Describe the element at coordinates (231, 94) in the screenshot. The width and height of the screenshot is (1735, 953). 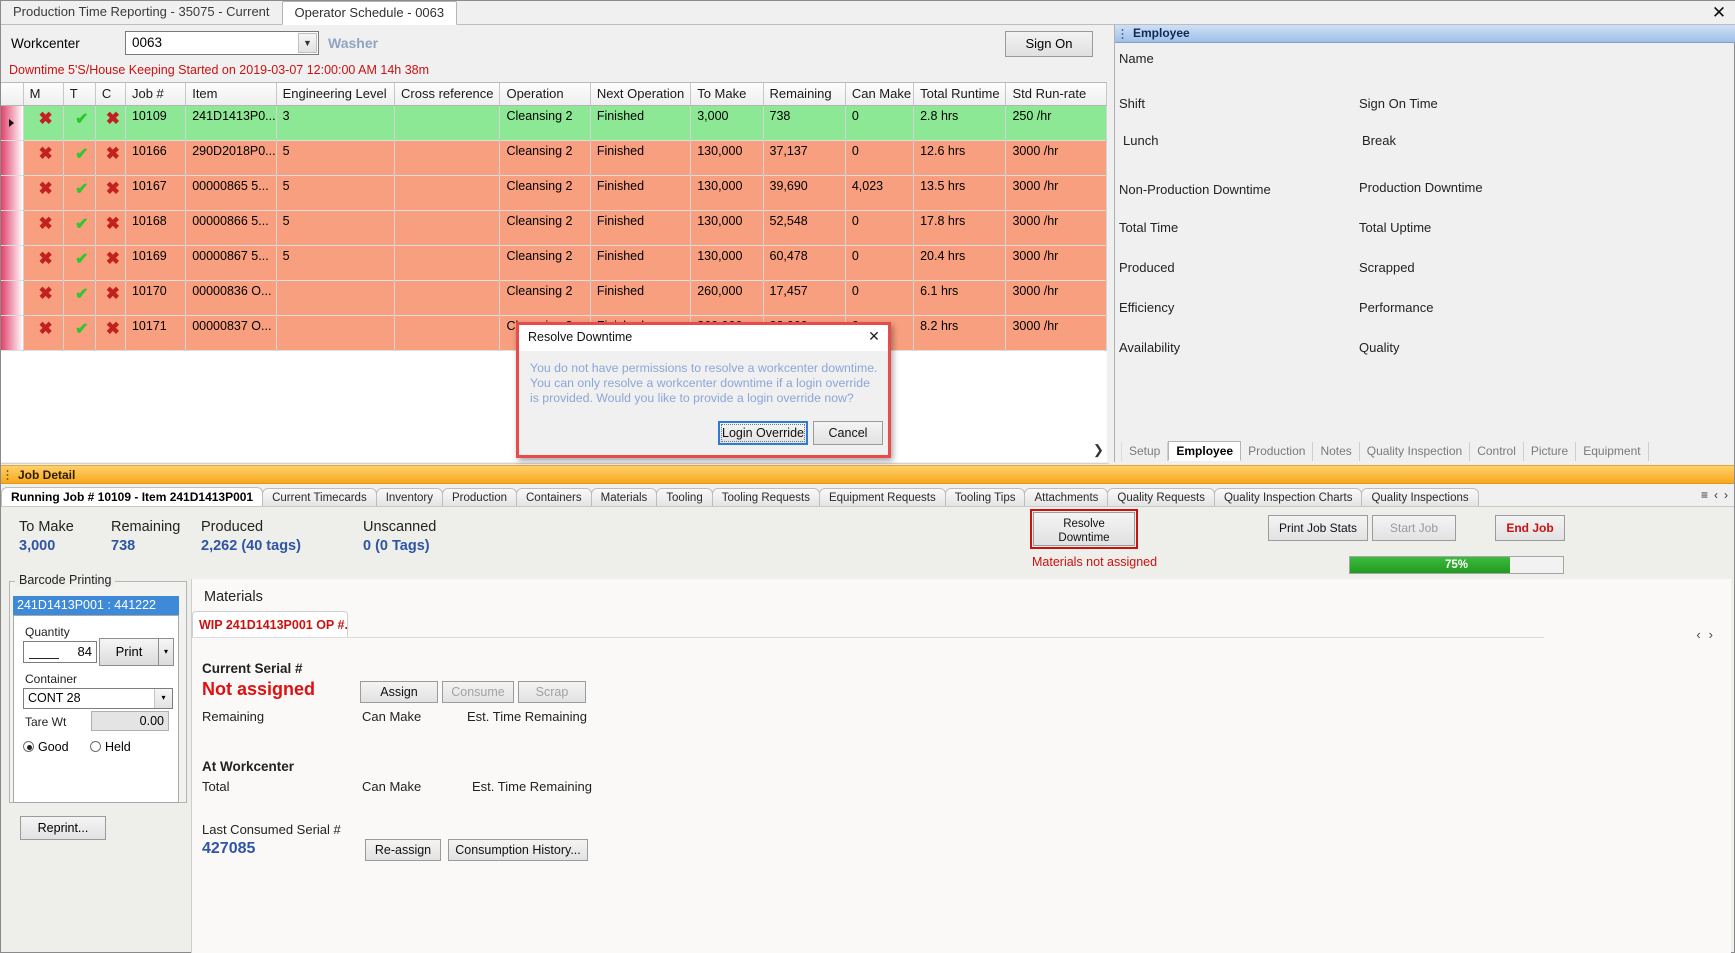
I see `col-item: Item` at that location.